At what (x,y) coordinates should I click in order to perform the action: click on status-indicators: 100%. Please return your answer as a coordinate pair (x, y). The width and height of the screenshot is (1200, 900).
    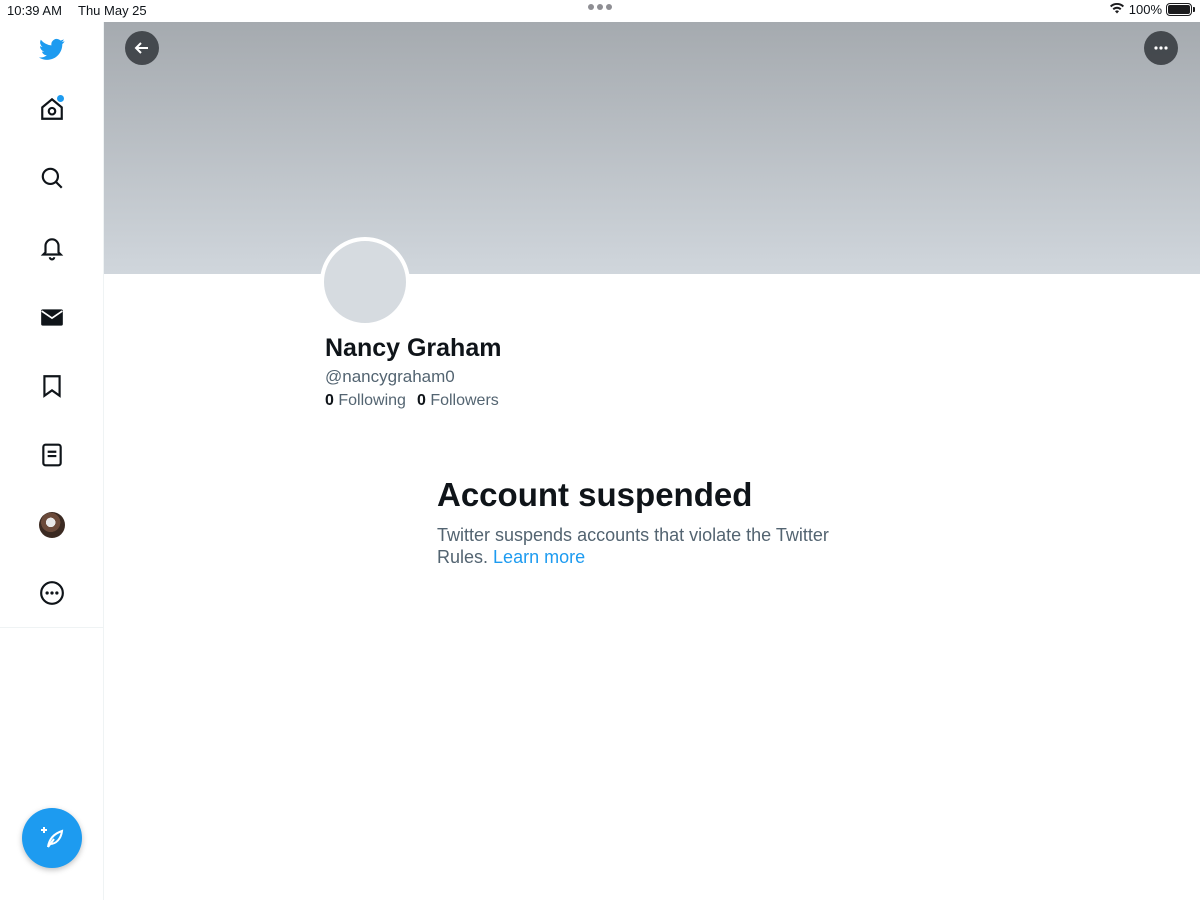
    Looking at the image, I should click on (1152, 9).